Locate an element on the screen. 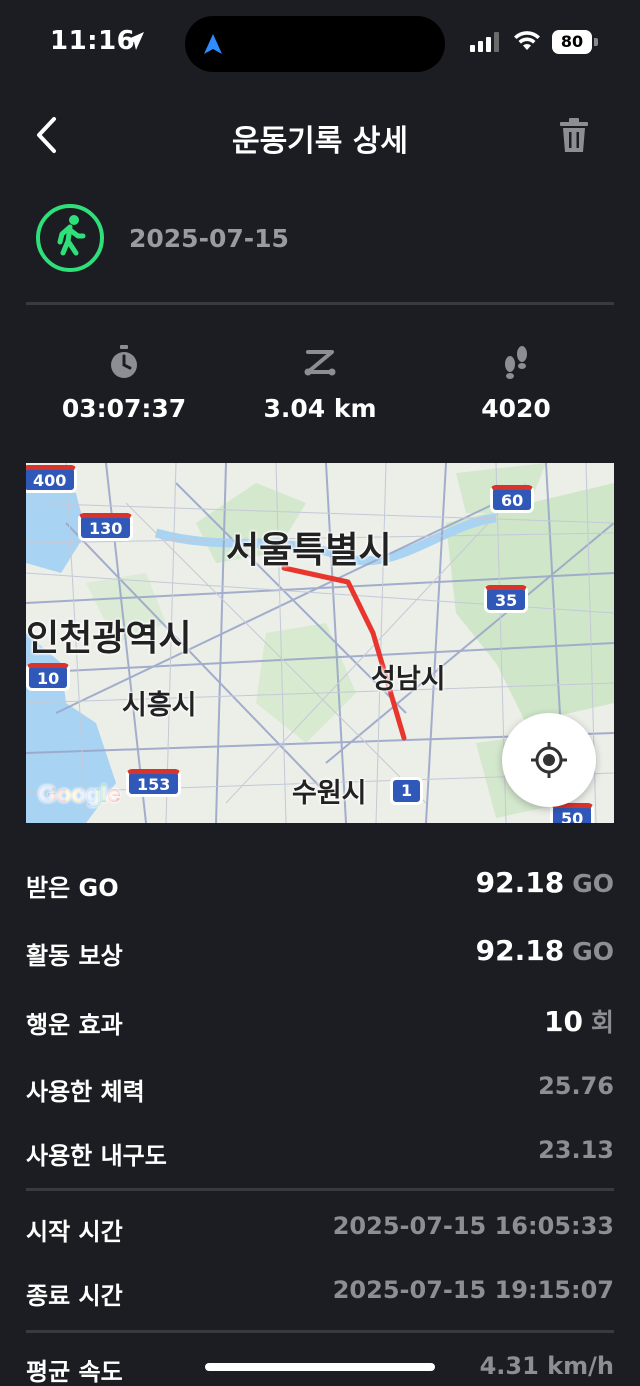  highway-shield-153: 153 is located at coordinates (154, 783).